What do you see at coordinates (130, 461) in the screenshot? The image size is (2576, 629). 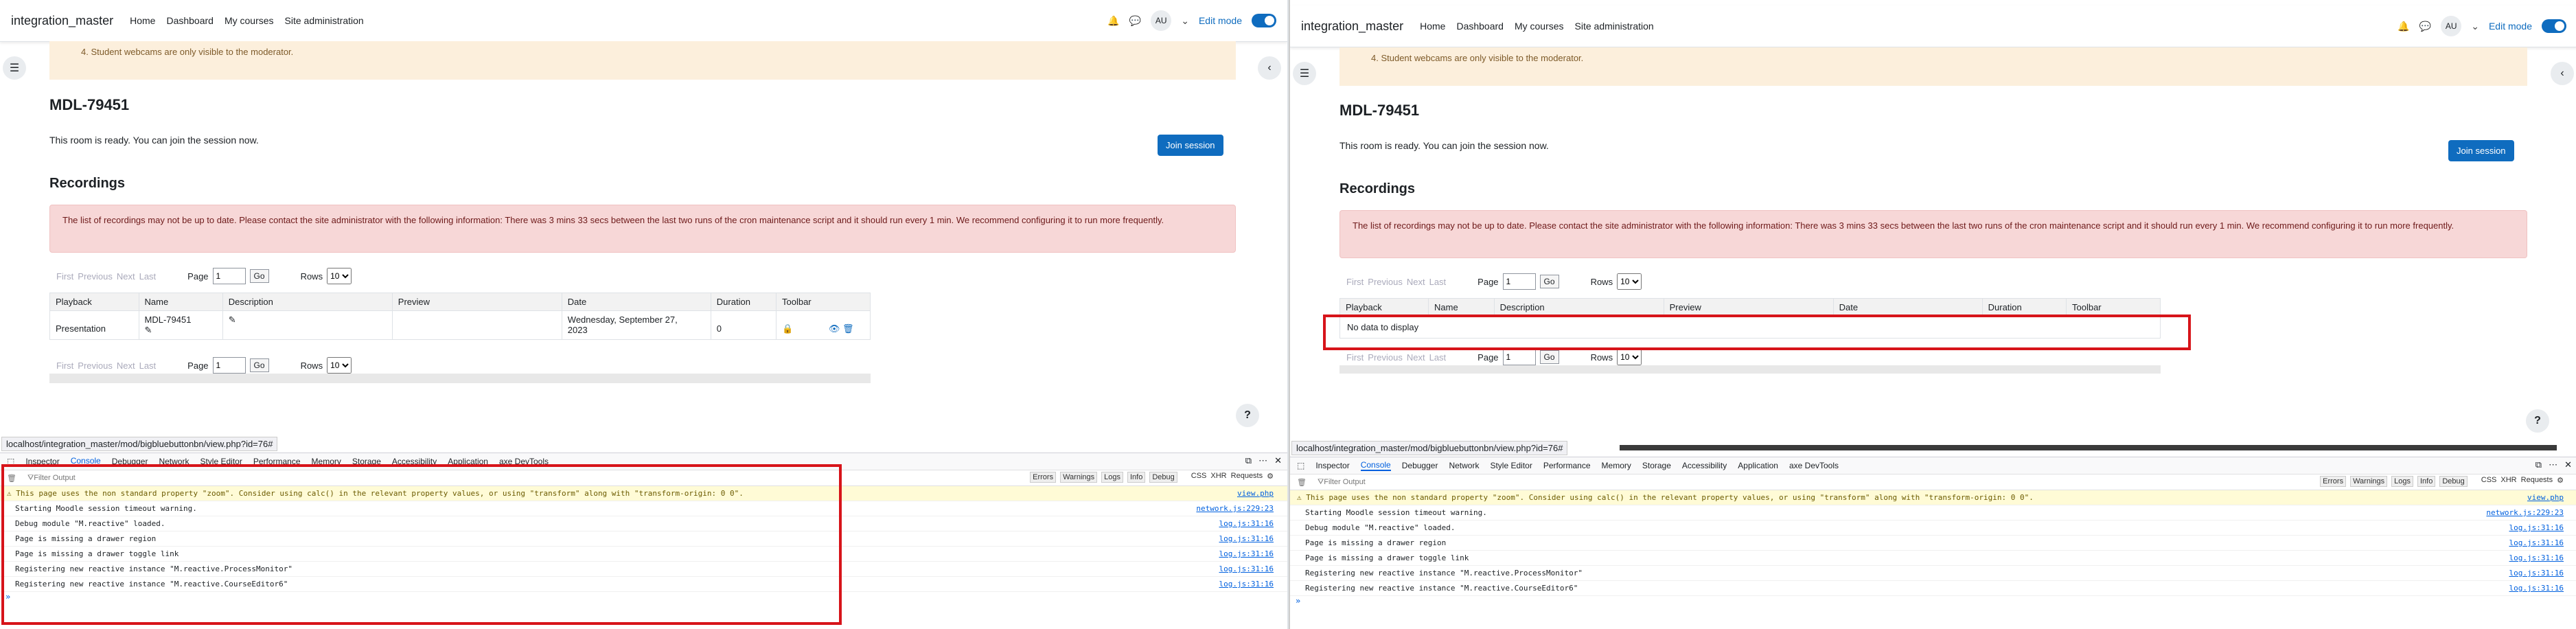 I see `tab-debugger: Debugger` at bounding box center [130, 461].